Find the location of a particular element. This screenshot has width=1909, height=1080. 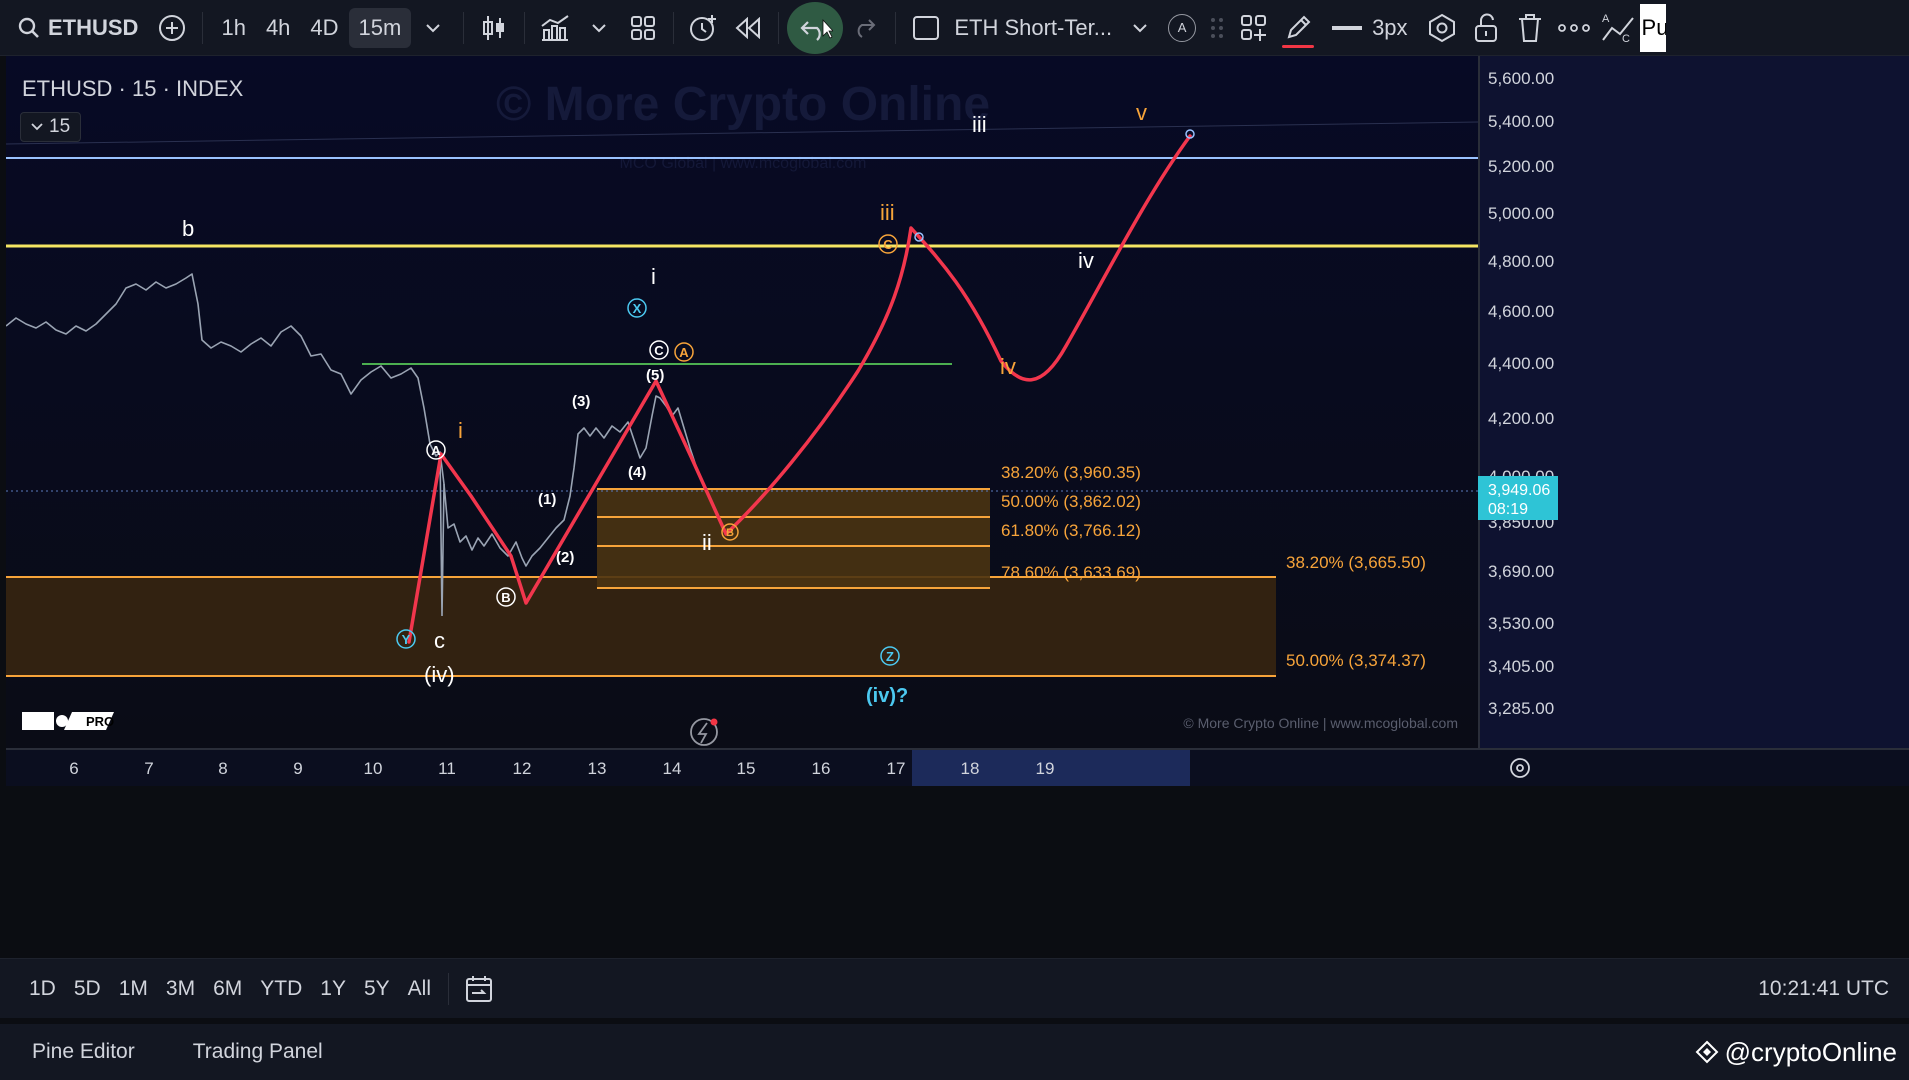

utc-clock: 10:21:41 UTC is located at coordinates (1823, 989).